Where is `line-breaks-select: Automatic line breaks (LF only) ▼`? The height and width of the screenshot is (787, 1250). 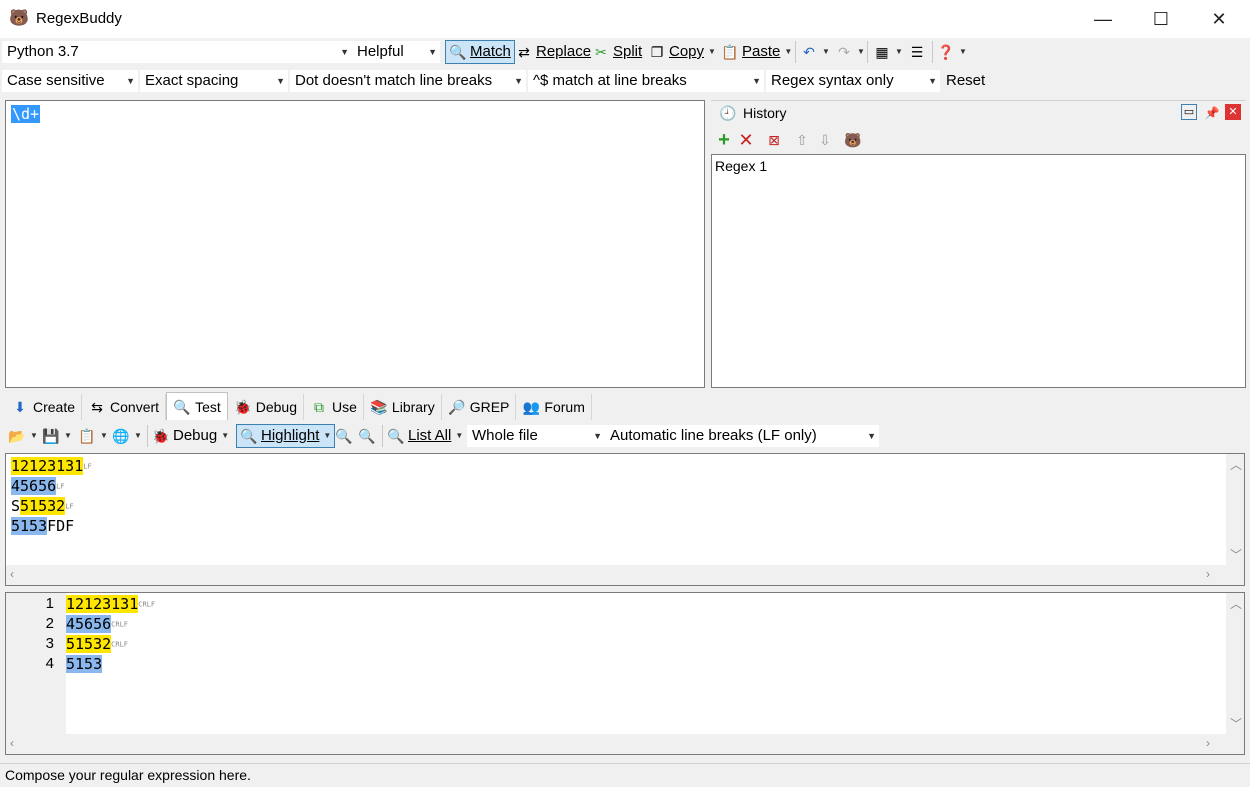 line-breaks-select: Automatic line breaks (LF only) ▼ is located at coordinates (742, 436).